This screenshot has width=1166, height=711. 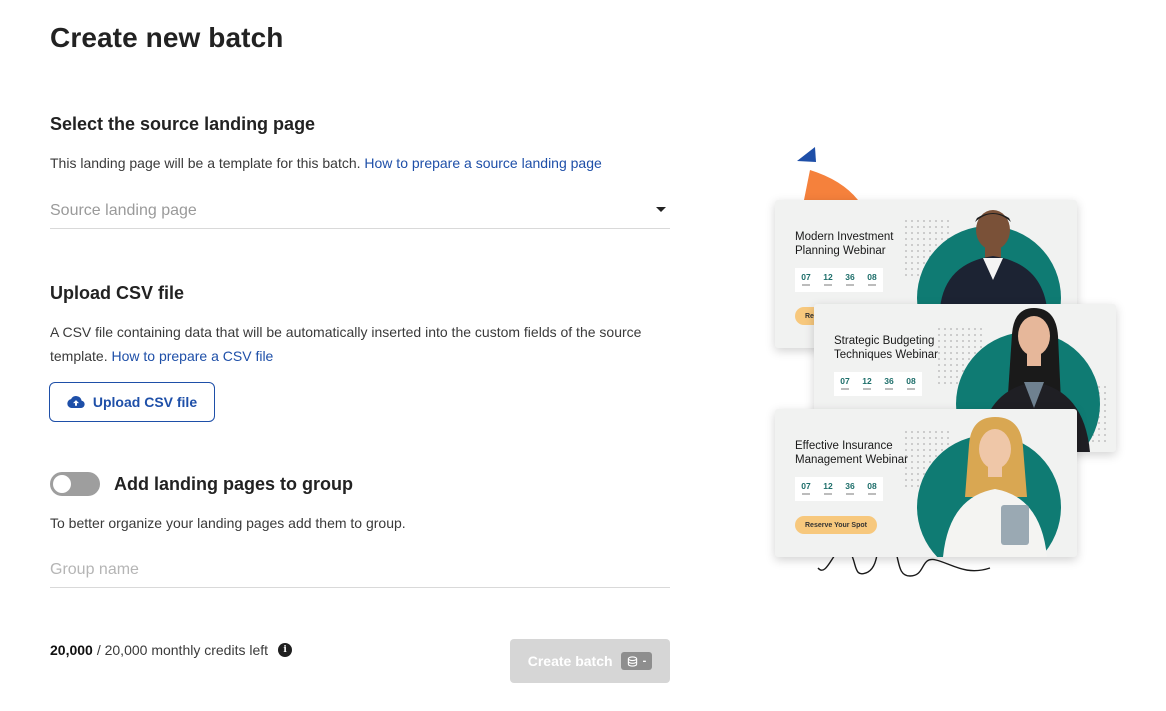 What do you see at coordinates (192, 356) in the screenshot?
I see `csv-help-link: How to prepare a CSV file` at bounding box center [192, 356].